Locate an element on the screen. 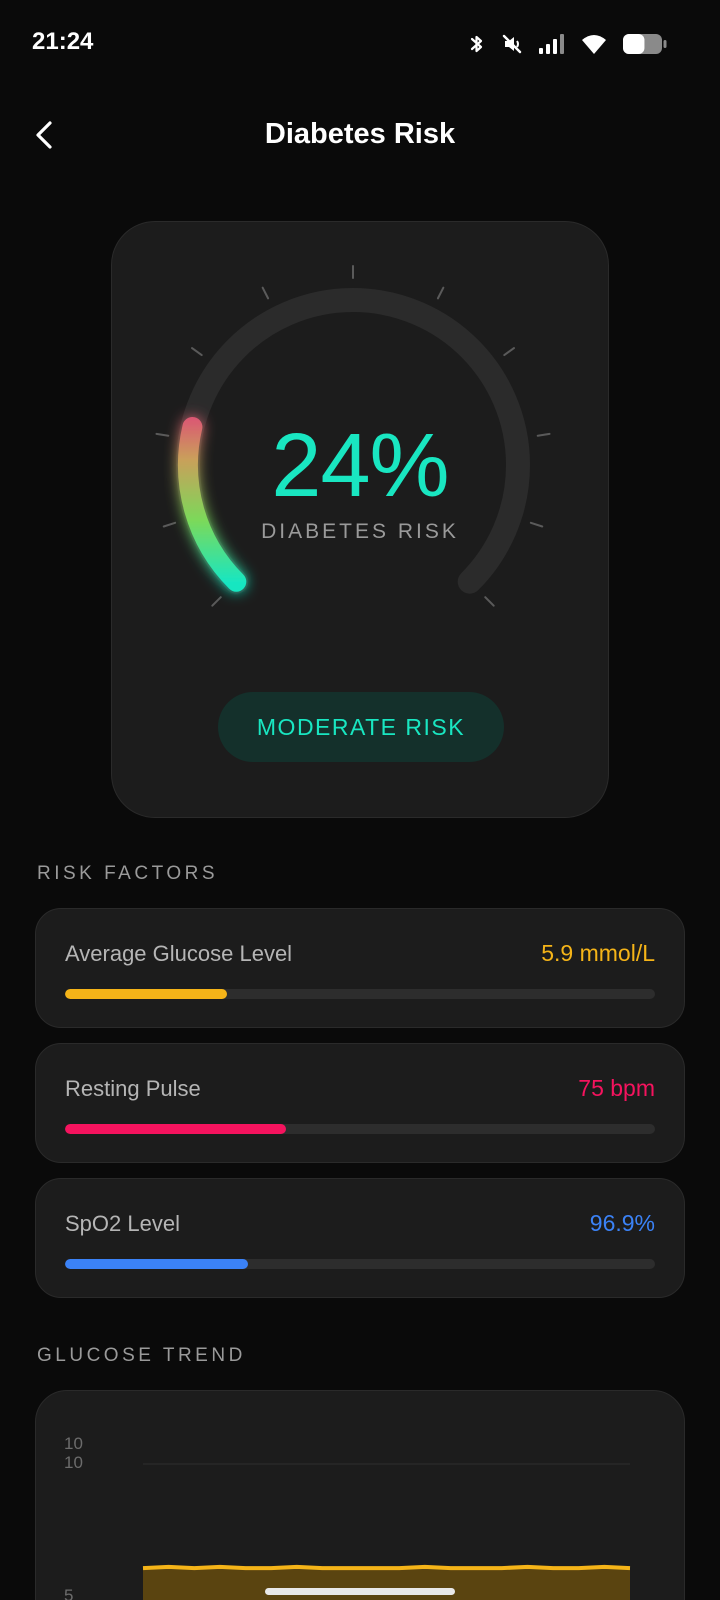  y-tick-label: 5 is located at coordinates (68, 1593).